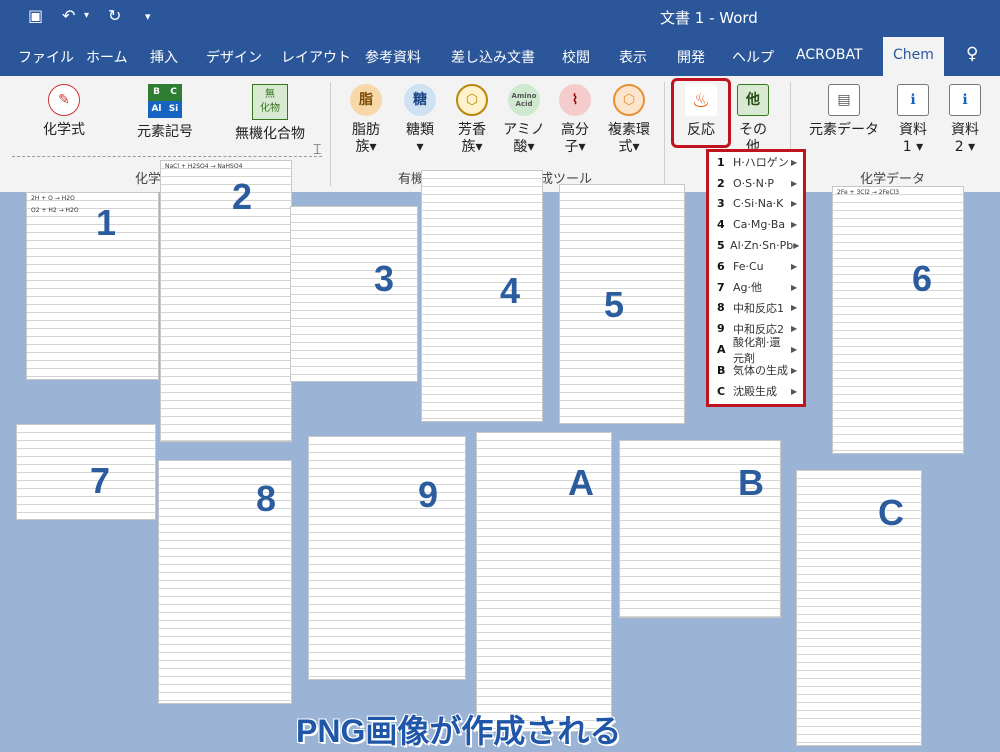  What do you see at coordinates (242, 196) in the screenshot?
I see `panel-number-2: 2` at bounding box center [242, 196].